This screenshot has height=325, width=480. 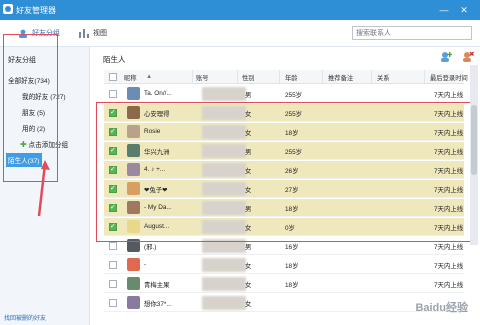 What do you see at coordinates (25, 317) in the screenshot?
I see `recover-deleted-friends-link: 找回被删的好友` at bounding box center [25, 317].